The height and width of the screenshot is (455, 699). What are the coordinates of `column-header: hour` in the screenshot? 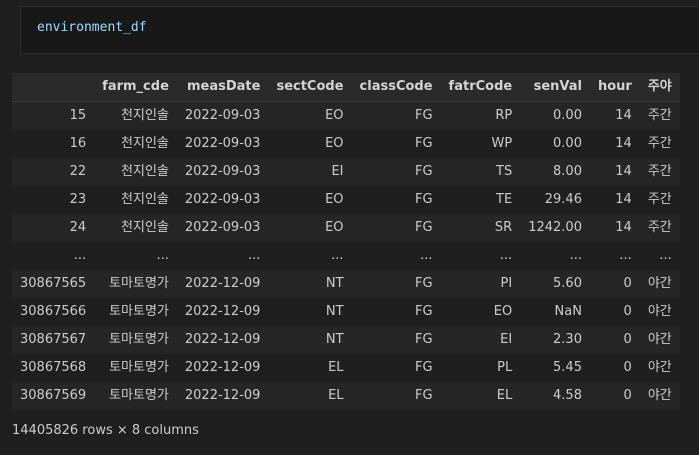 It's located at (614, 87).